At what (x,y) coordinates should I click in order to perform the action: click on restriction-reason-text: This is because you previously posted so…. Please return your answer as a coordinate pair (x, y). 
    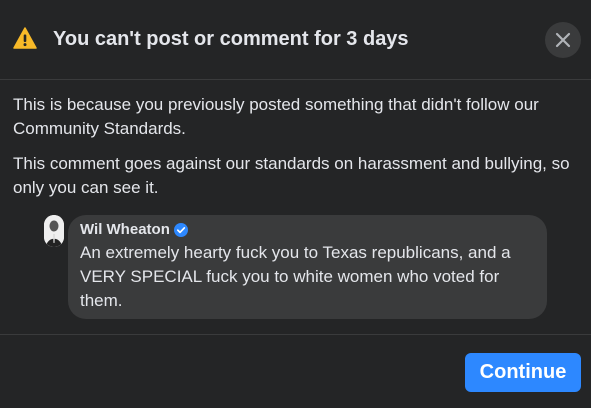
    Looking at the image, I should click on (276, 116).